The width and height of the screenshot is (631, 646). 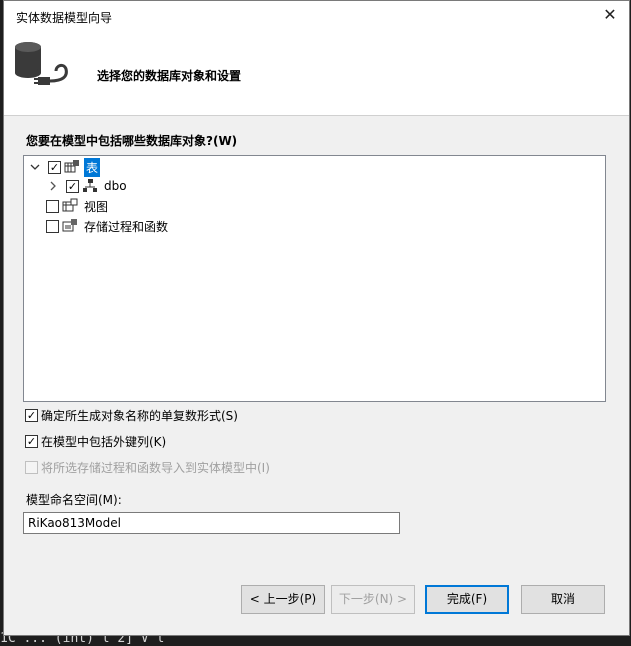 What do you see at coordinates (54, 167) in the screenshot?
I see `tables-checkbox: ✓` at bounding box center [54, 167].